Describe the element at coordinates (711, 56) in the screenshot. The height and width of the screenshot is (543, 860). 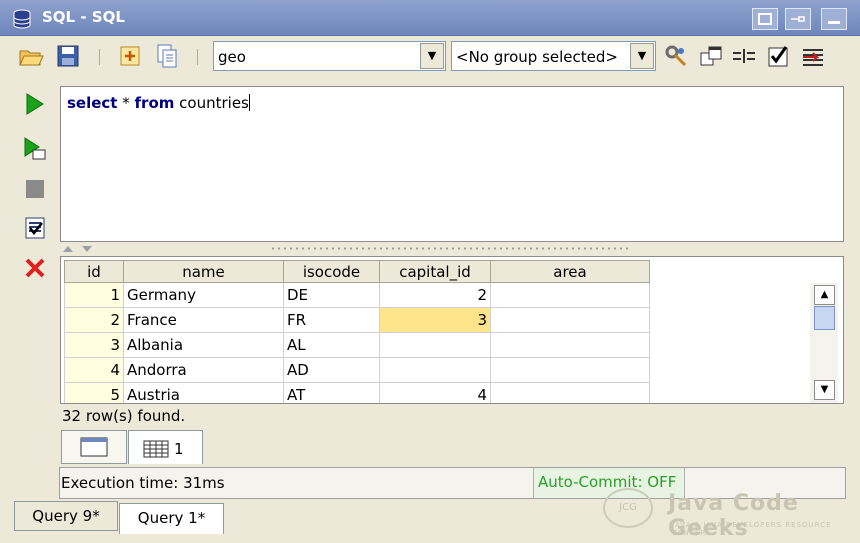
I see `windows-icon` at that location.